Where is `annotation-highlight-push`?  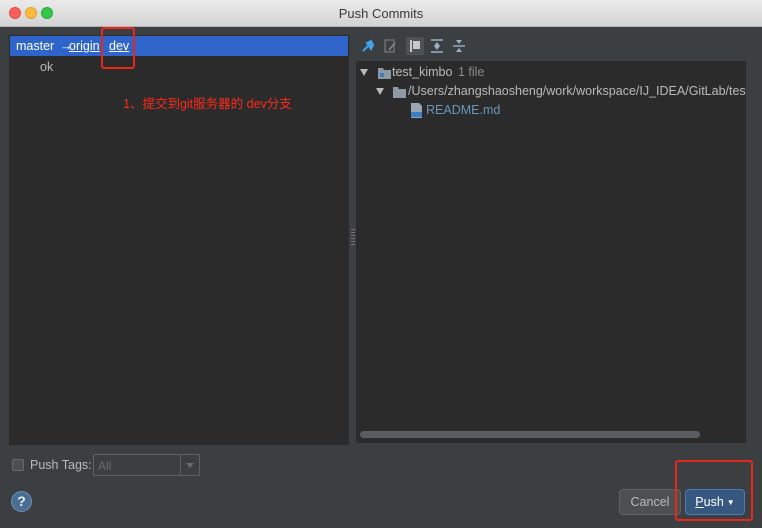
annotation-highlight-push is located at coordinates (714, 490).